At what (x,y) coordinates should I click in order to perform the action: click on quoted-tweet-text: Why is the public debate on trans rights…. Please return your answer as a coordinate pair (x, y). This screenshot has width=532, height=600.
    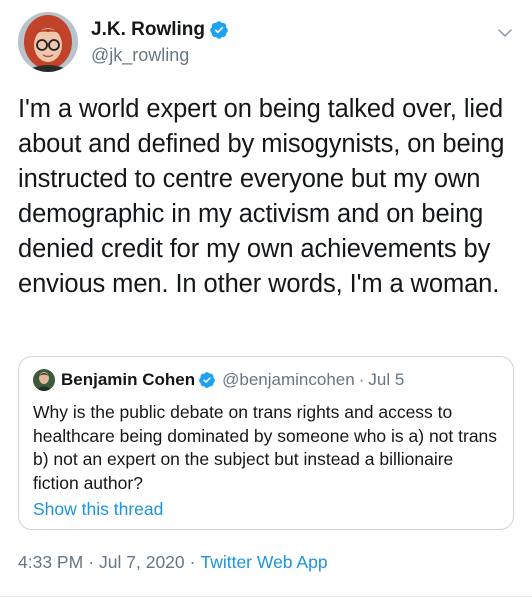
    Looking at the image, I should click on (265, 447).